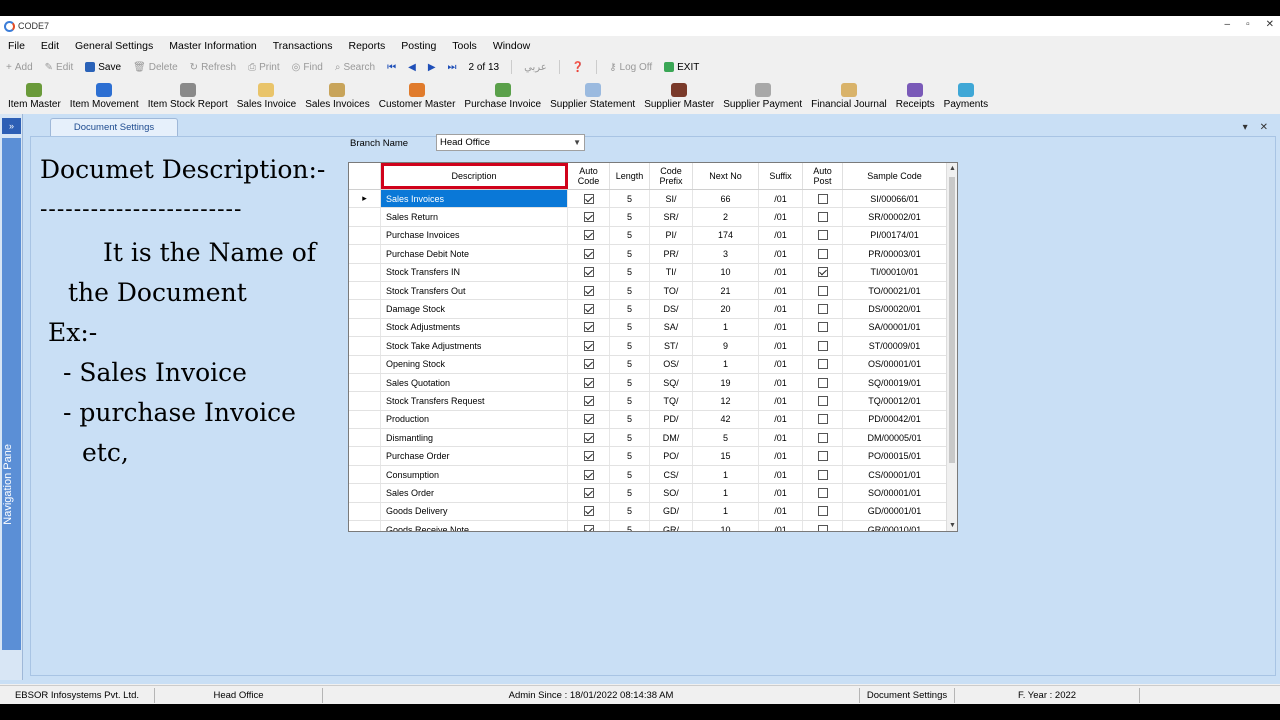 Image resolution: width=1280 pixels, height=720 pixels. Describe the element at coordinates (474, 346) in the screenshot. I see `cell-description: Stock Take Adjustments` at that location.